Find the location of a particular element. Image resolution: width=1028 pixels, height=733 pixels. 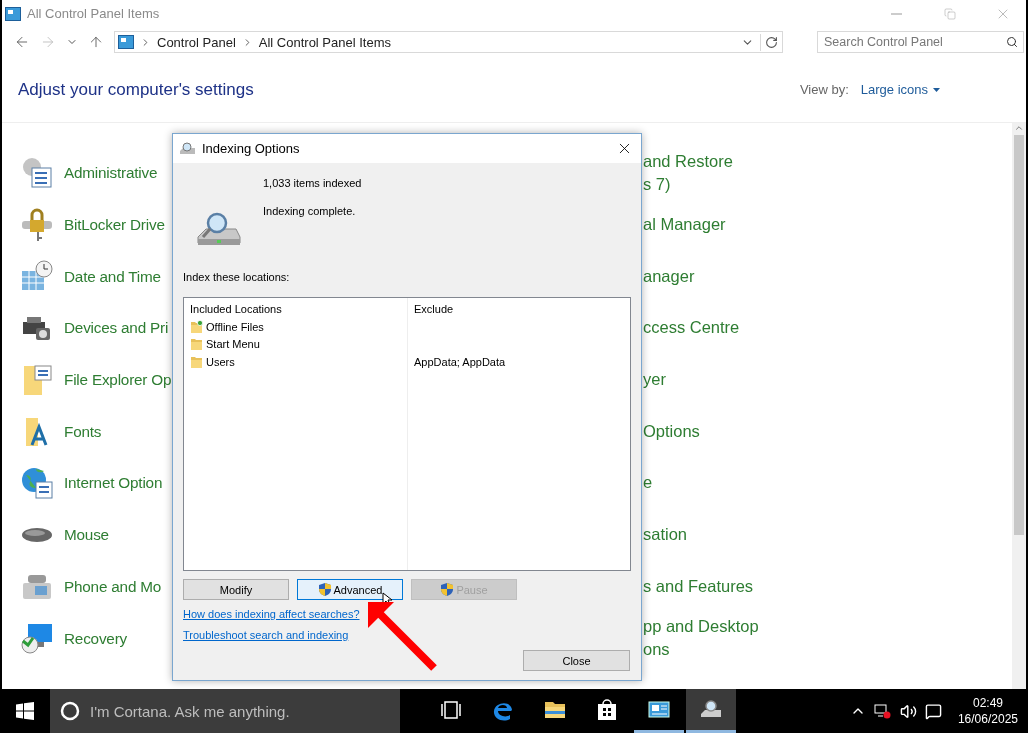

location-name: Offline Files is located at coordinates (235, 326).